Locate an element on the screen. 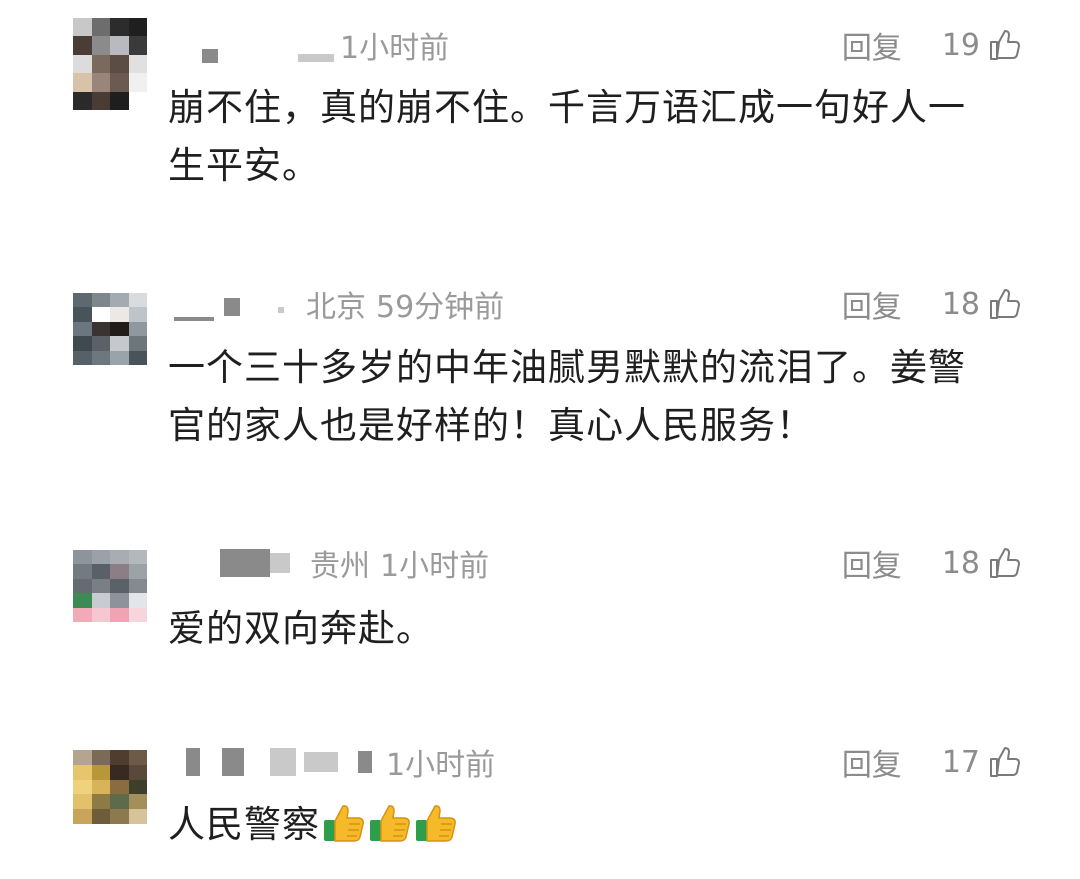 Image resolution: width=1080 pixels, height=879 pixels. timestamp: 59分钟前 is located at coordinates (440, 307).